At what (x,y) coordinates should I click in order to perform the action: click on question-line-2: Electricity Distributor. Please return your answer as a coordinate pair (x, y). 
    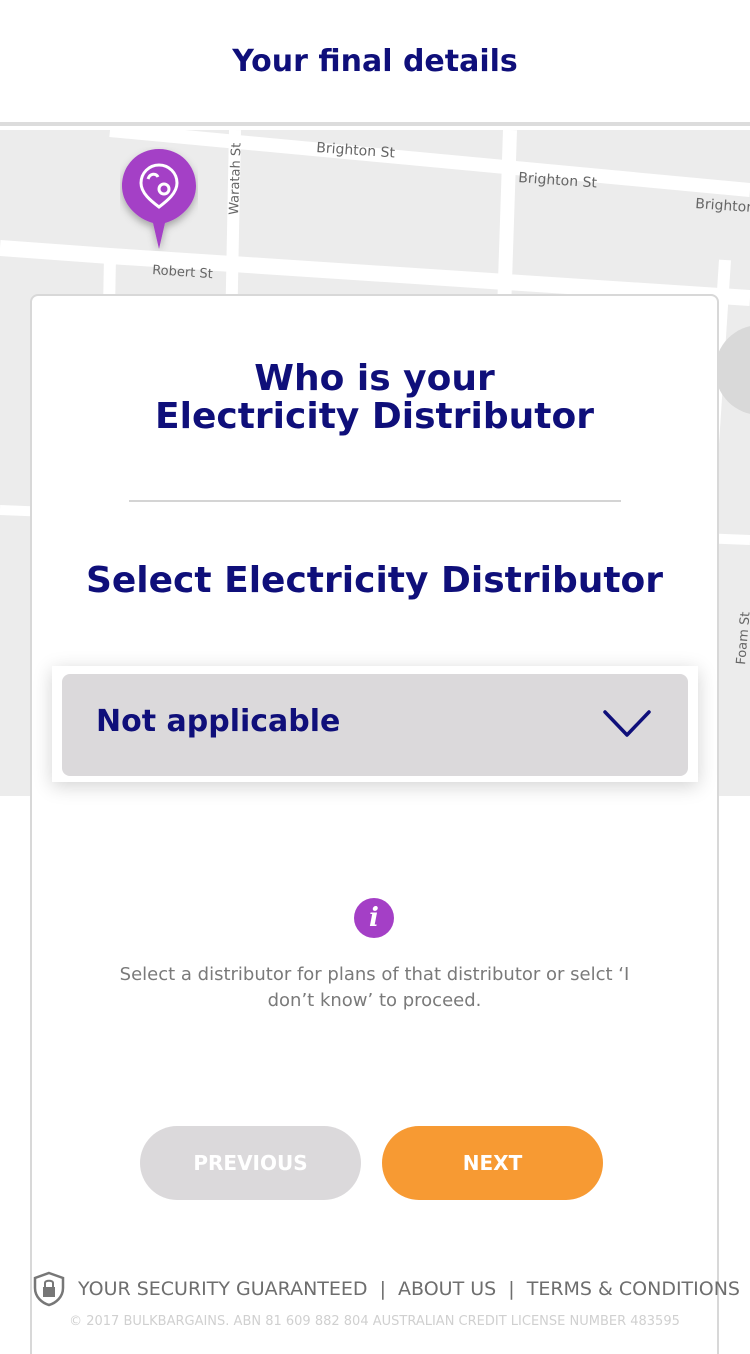
    Looking at the image, I should click on (374, 416).